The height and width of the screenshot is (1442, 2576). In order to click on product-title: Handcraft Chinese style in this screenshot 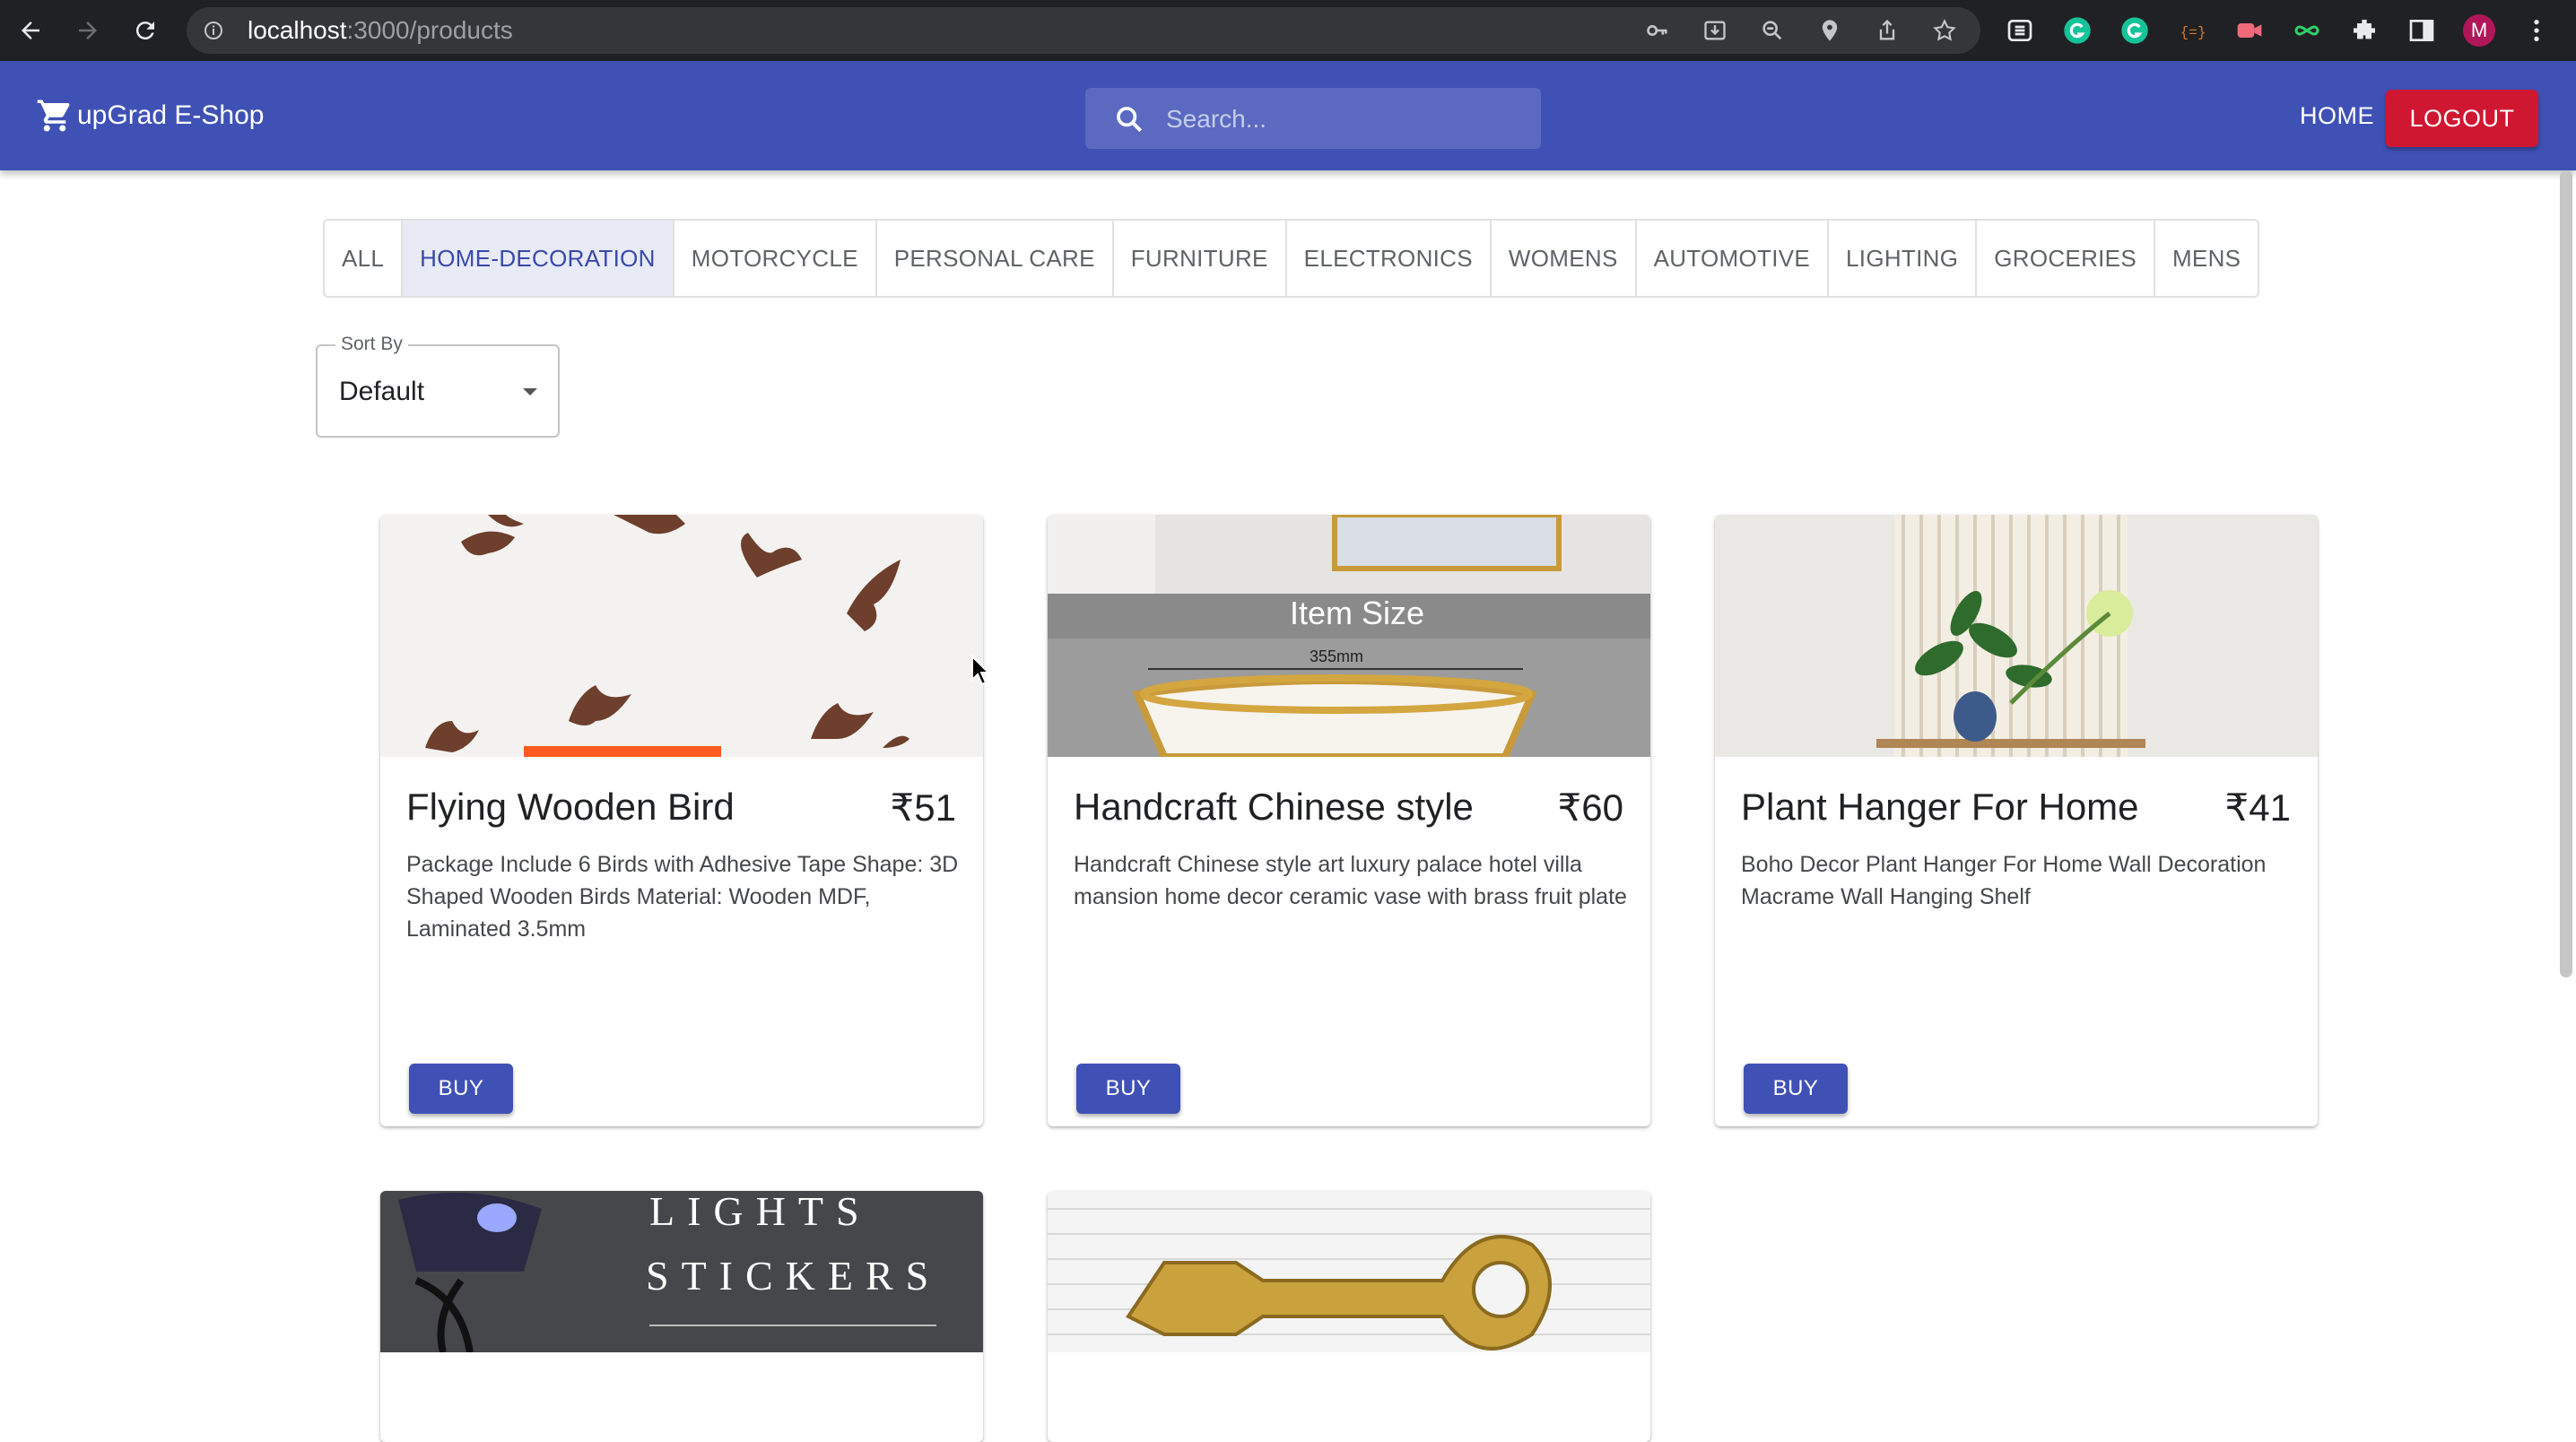, I will do `click(1274, 807)`.